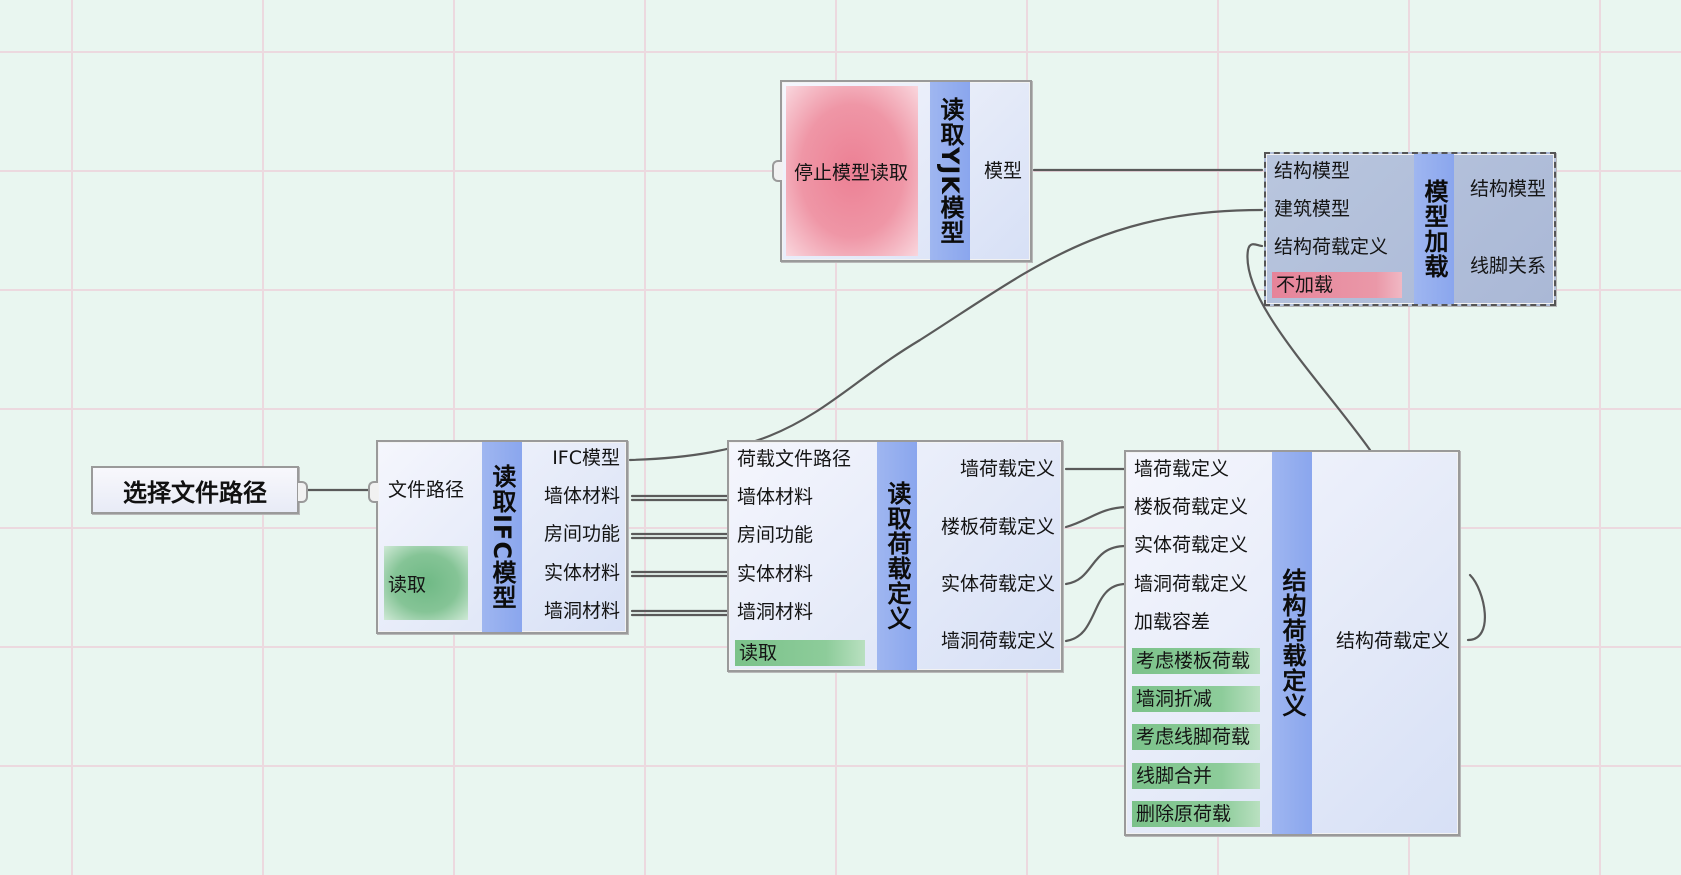  I want to click on model-load-input-struct-model: 结构模型, so click(1312, 171).